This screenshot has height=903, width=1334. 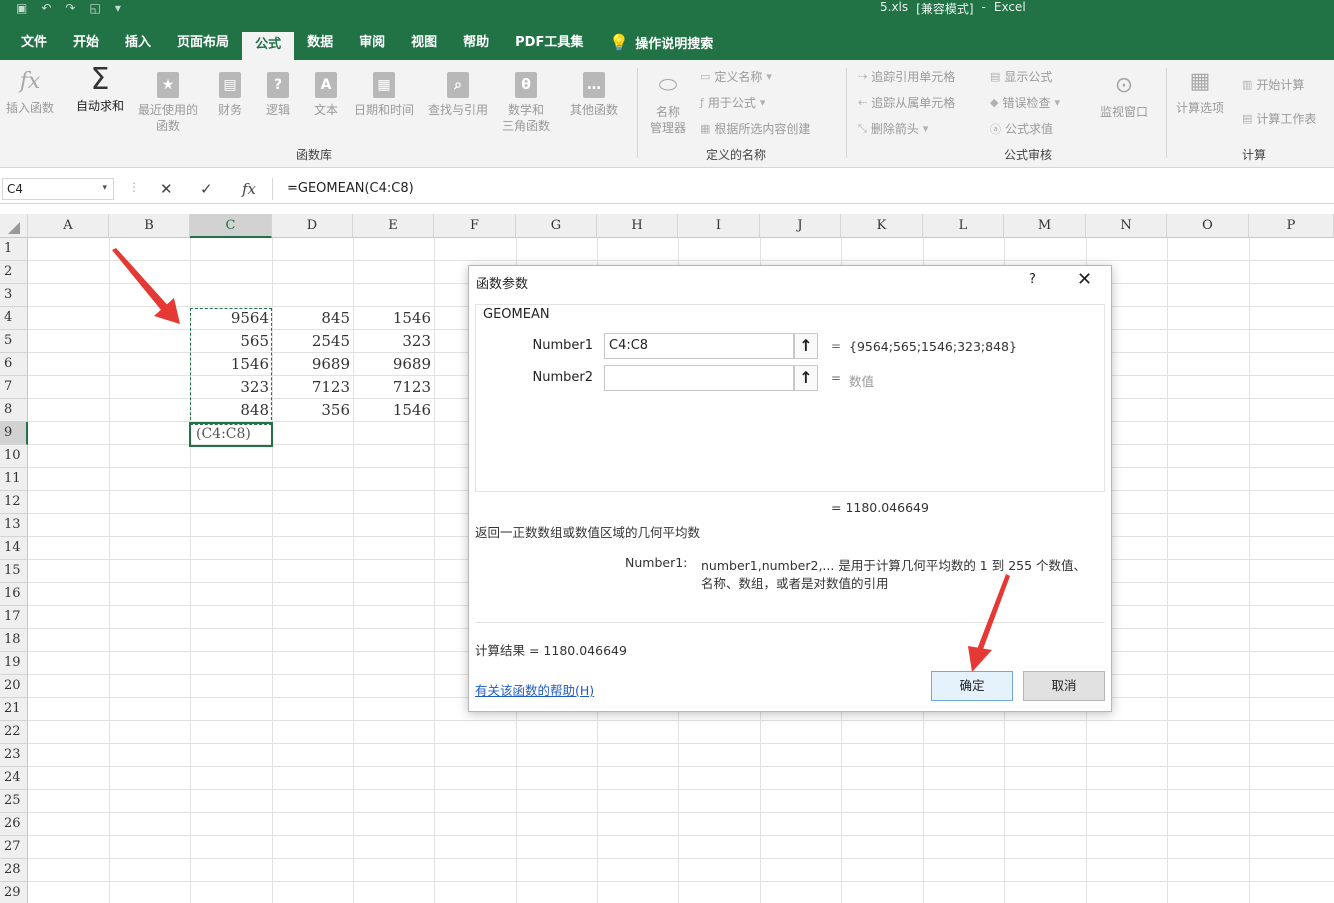 What do you see at coordinates (637, 226) in the screenshot?
I see `column-header-h: H` at bounding box center [637, 226].